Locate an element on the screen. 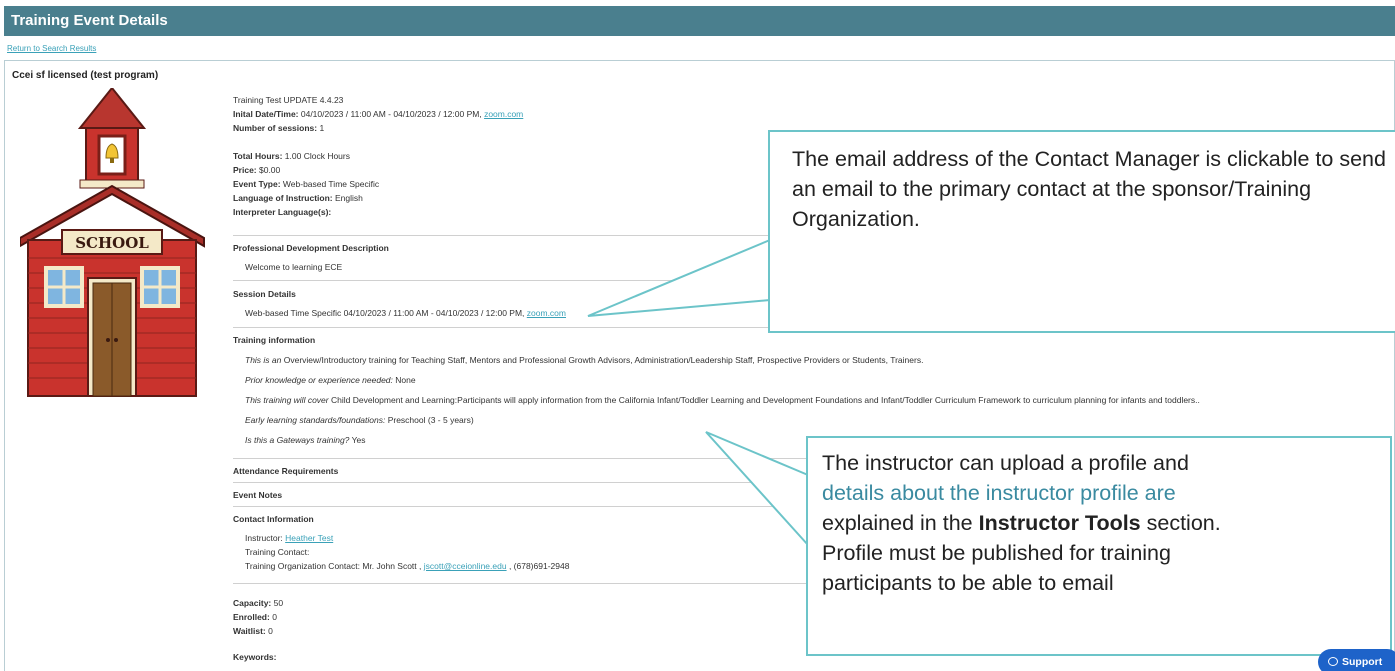  chat-bubble-icon is located at coordinates (1333, 661).